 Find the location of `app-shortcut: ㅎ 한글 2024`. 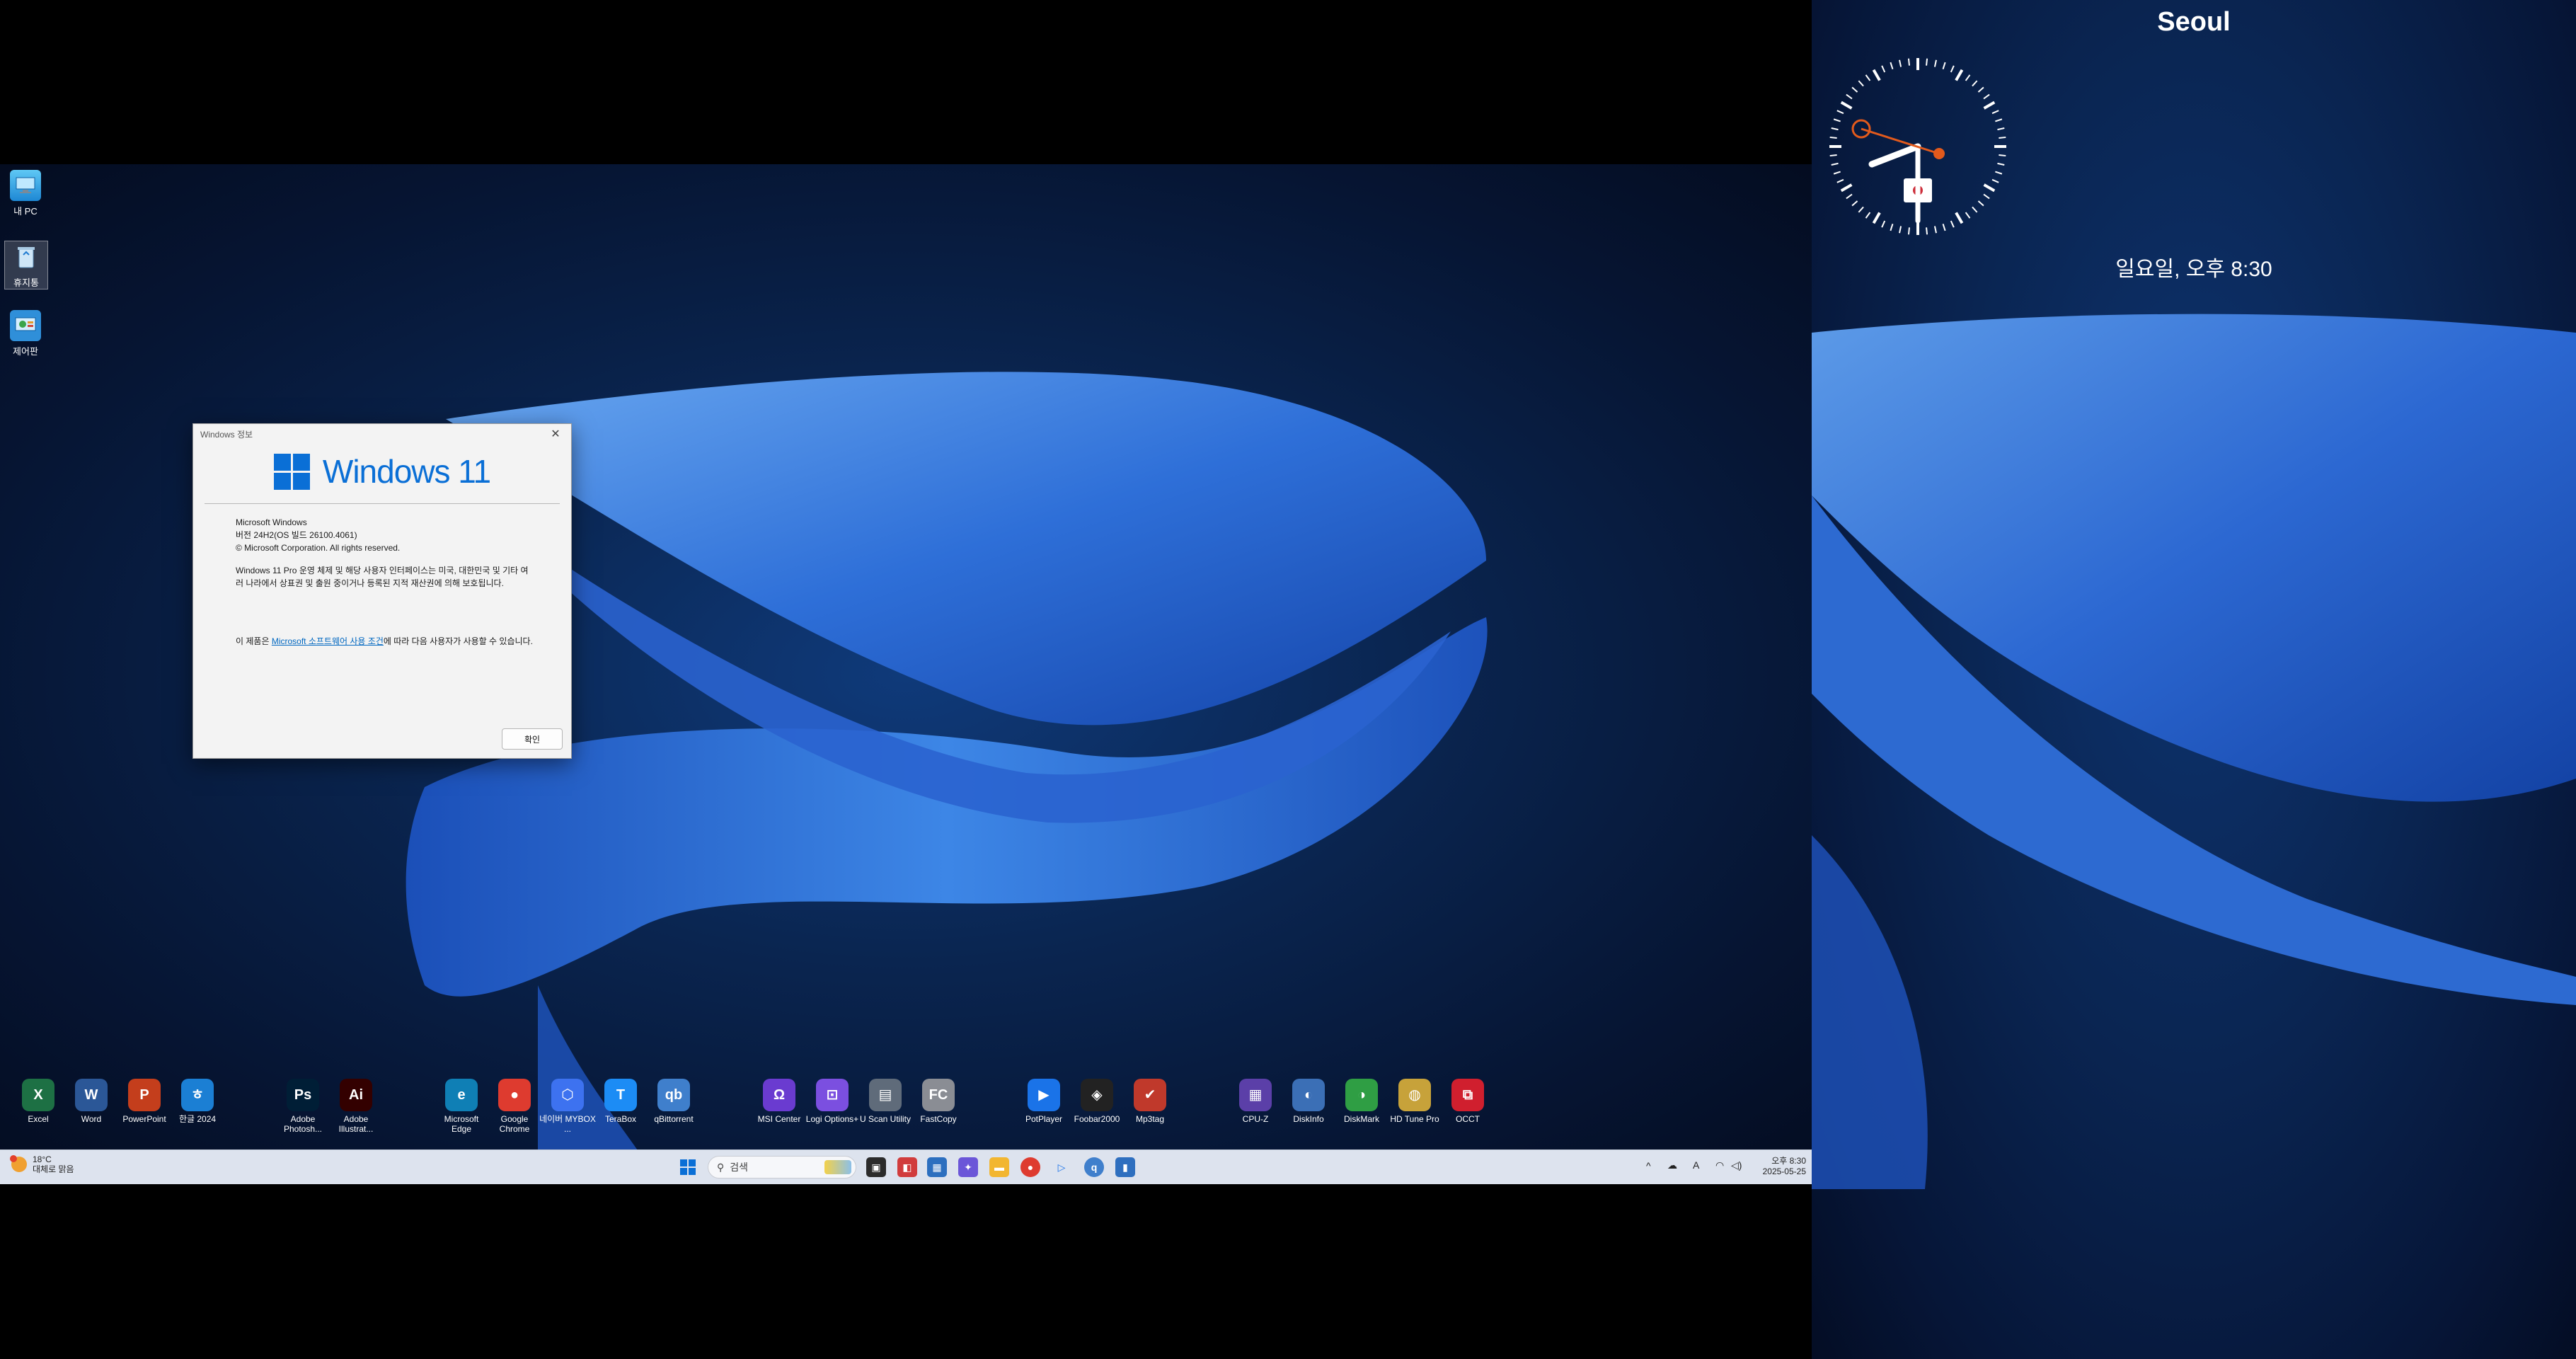

app-shortcut: ㅎ 한글 2024 is located at coordinates (198, 1101).